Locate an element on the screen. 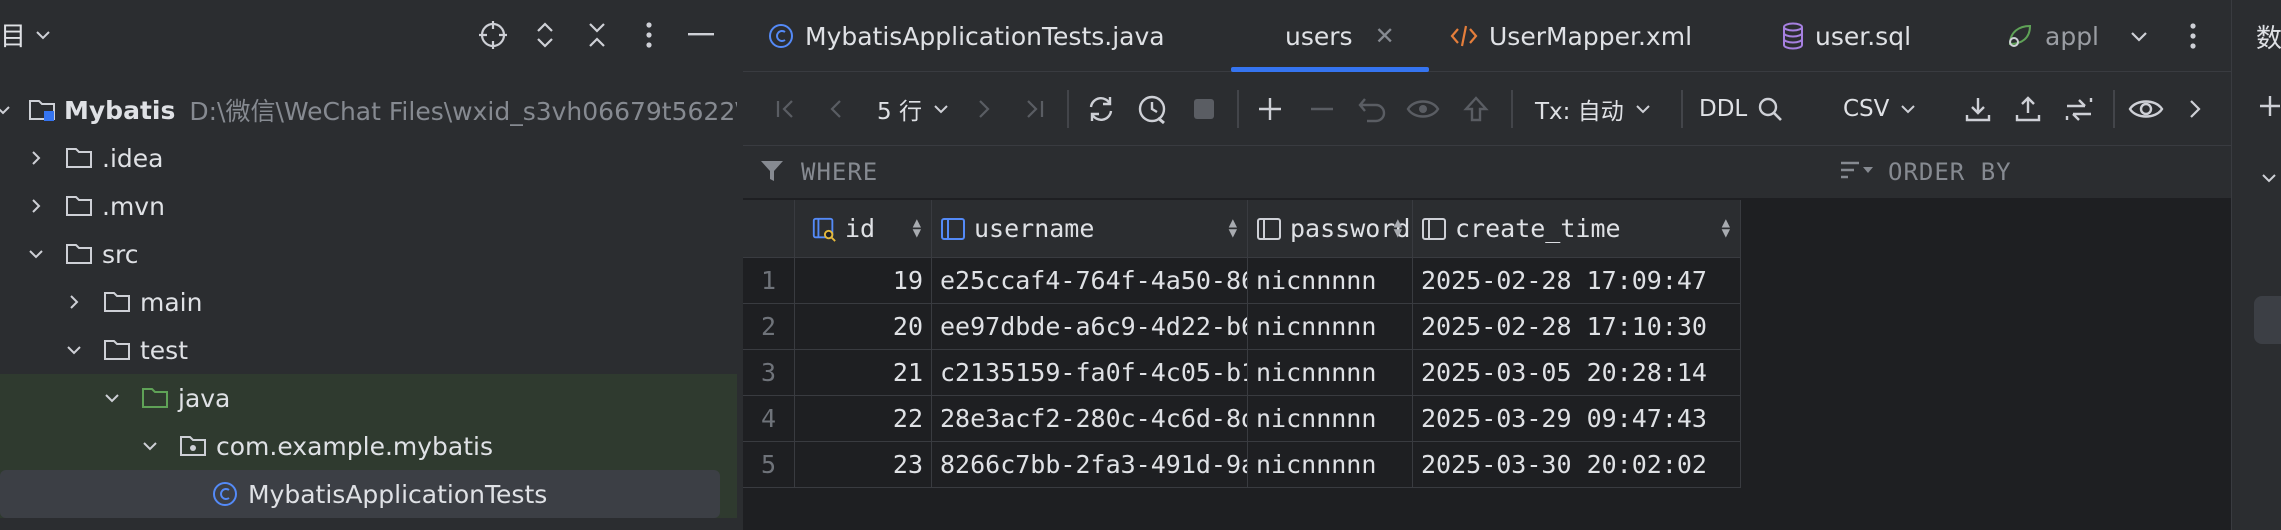 The width and height of the screenshot is (2281, 530). tab-user-sql: user.sql is located at coordinates (1846, 36).